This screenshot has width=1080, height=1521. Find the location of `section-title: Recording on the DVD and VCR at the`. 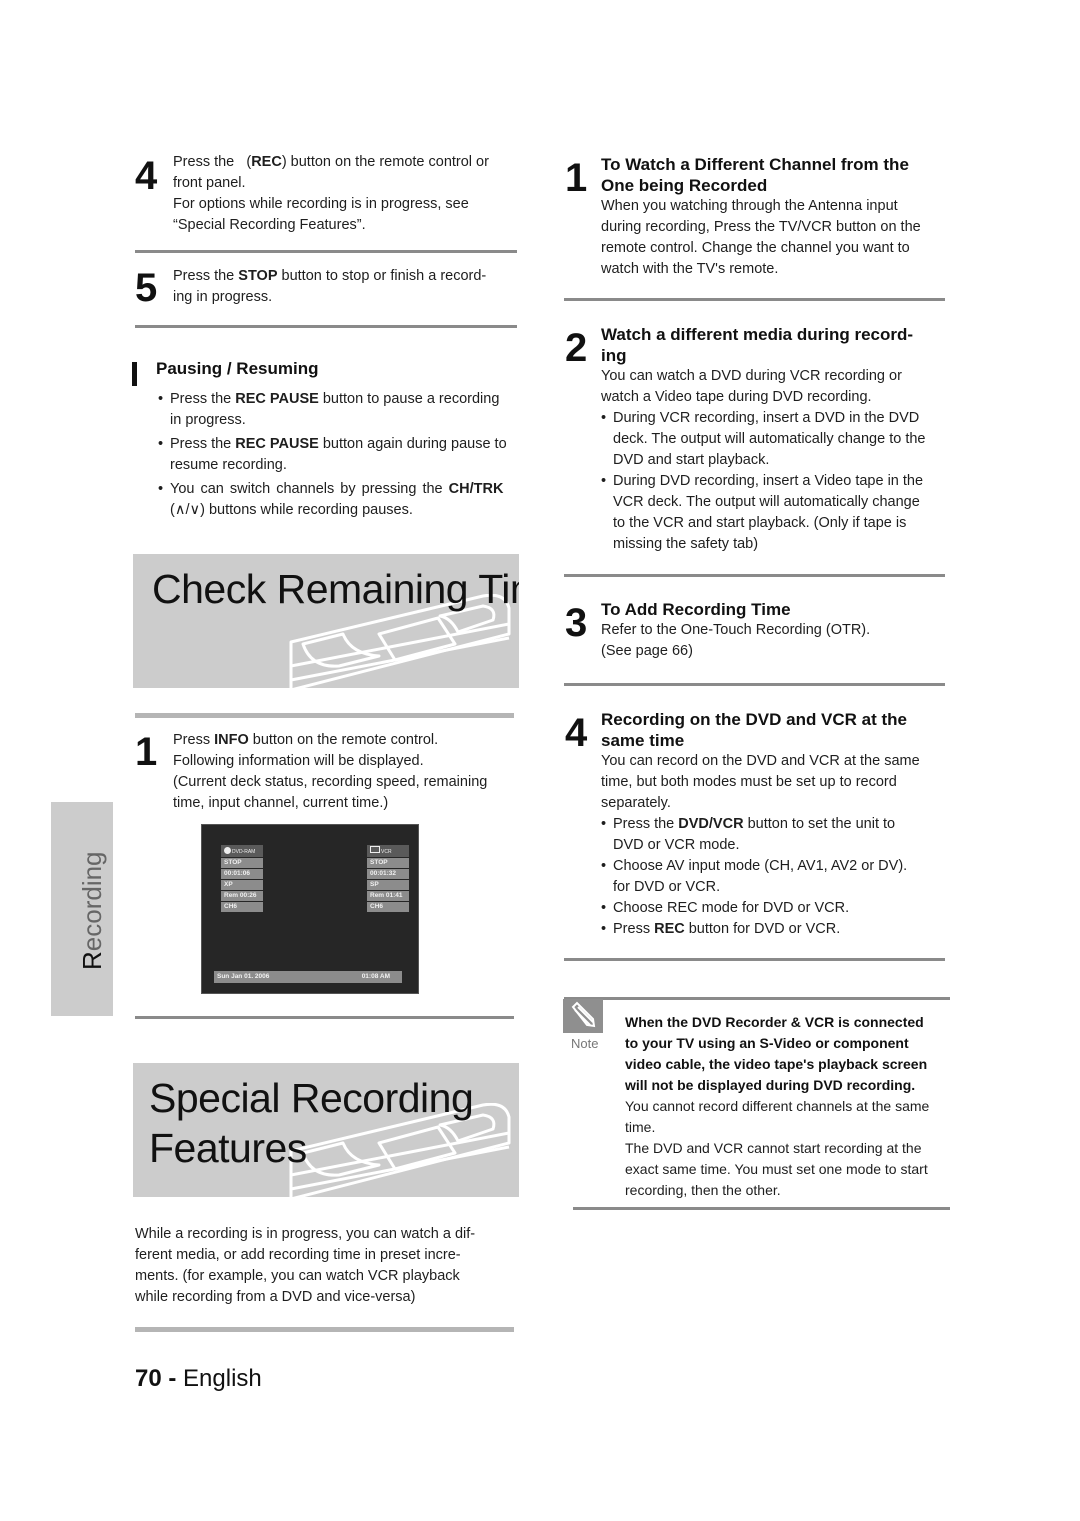

section-title: Recording on the DVD and VCR at the is located at coordinates (754, 719).